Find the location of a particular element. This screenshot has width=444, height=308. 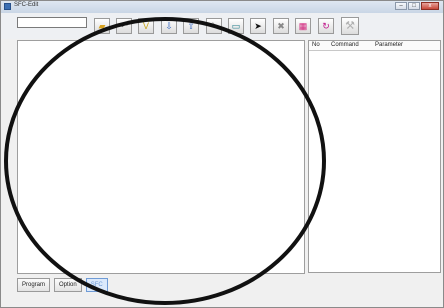

column-header-command: Command is located at coordinates (345, 45).